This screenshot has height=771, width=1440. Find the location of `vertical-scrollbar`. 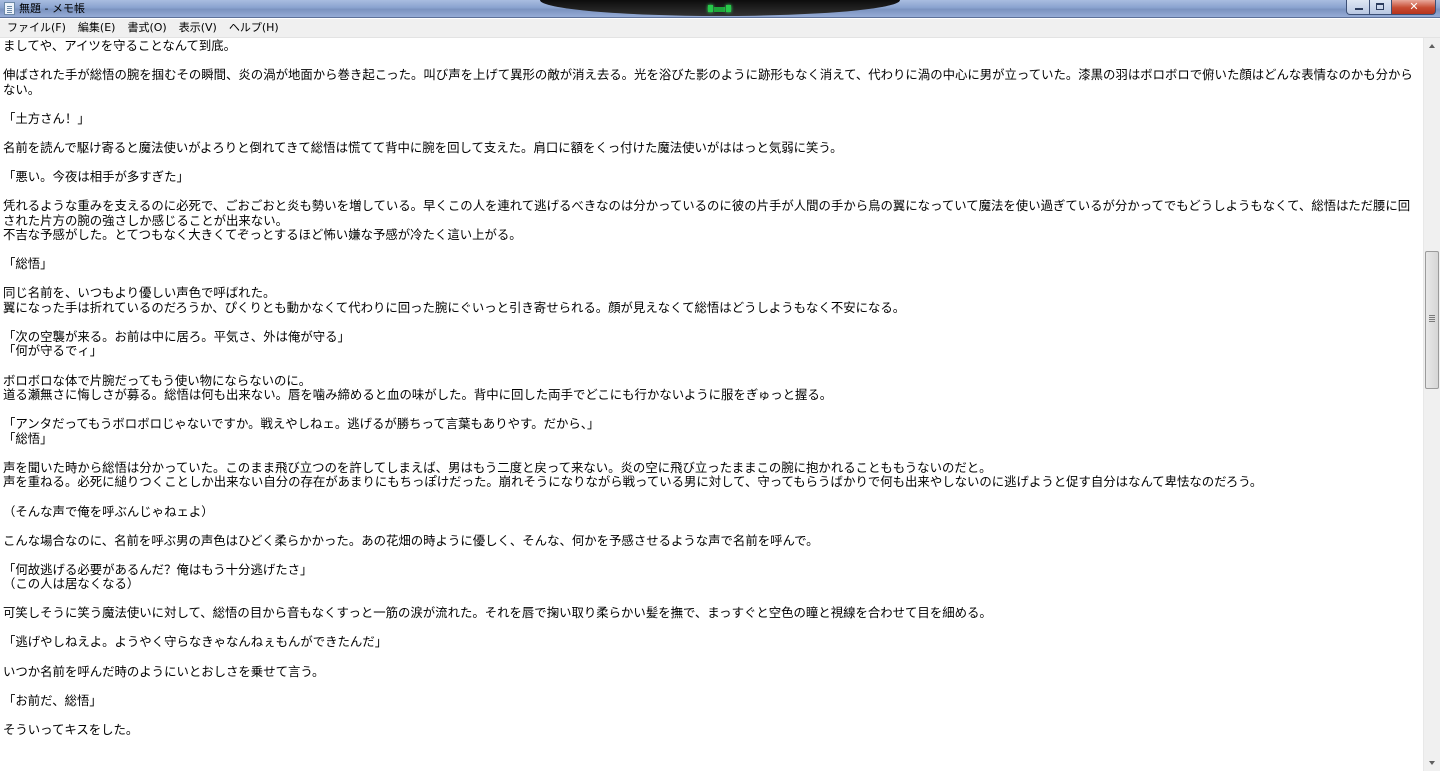

vertical-scrollbar is located at coordinates (1431, 404).